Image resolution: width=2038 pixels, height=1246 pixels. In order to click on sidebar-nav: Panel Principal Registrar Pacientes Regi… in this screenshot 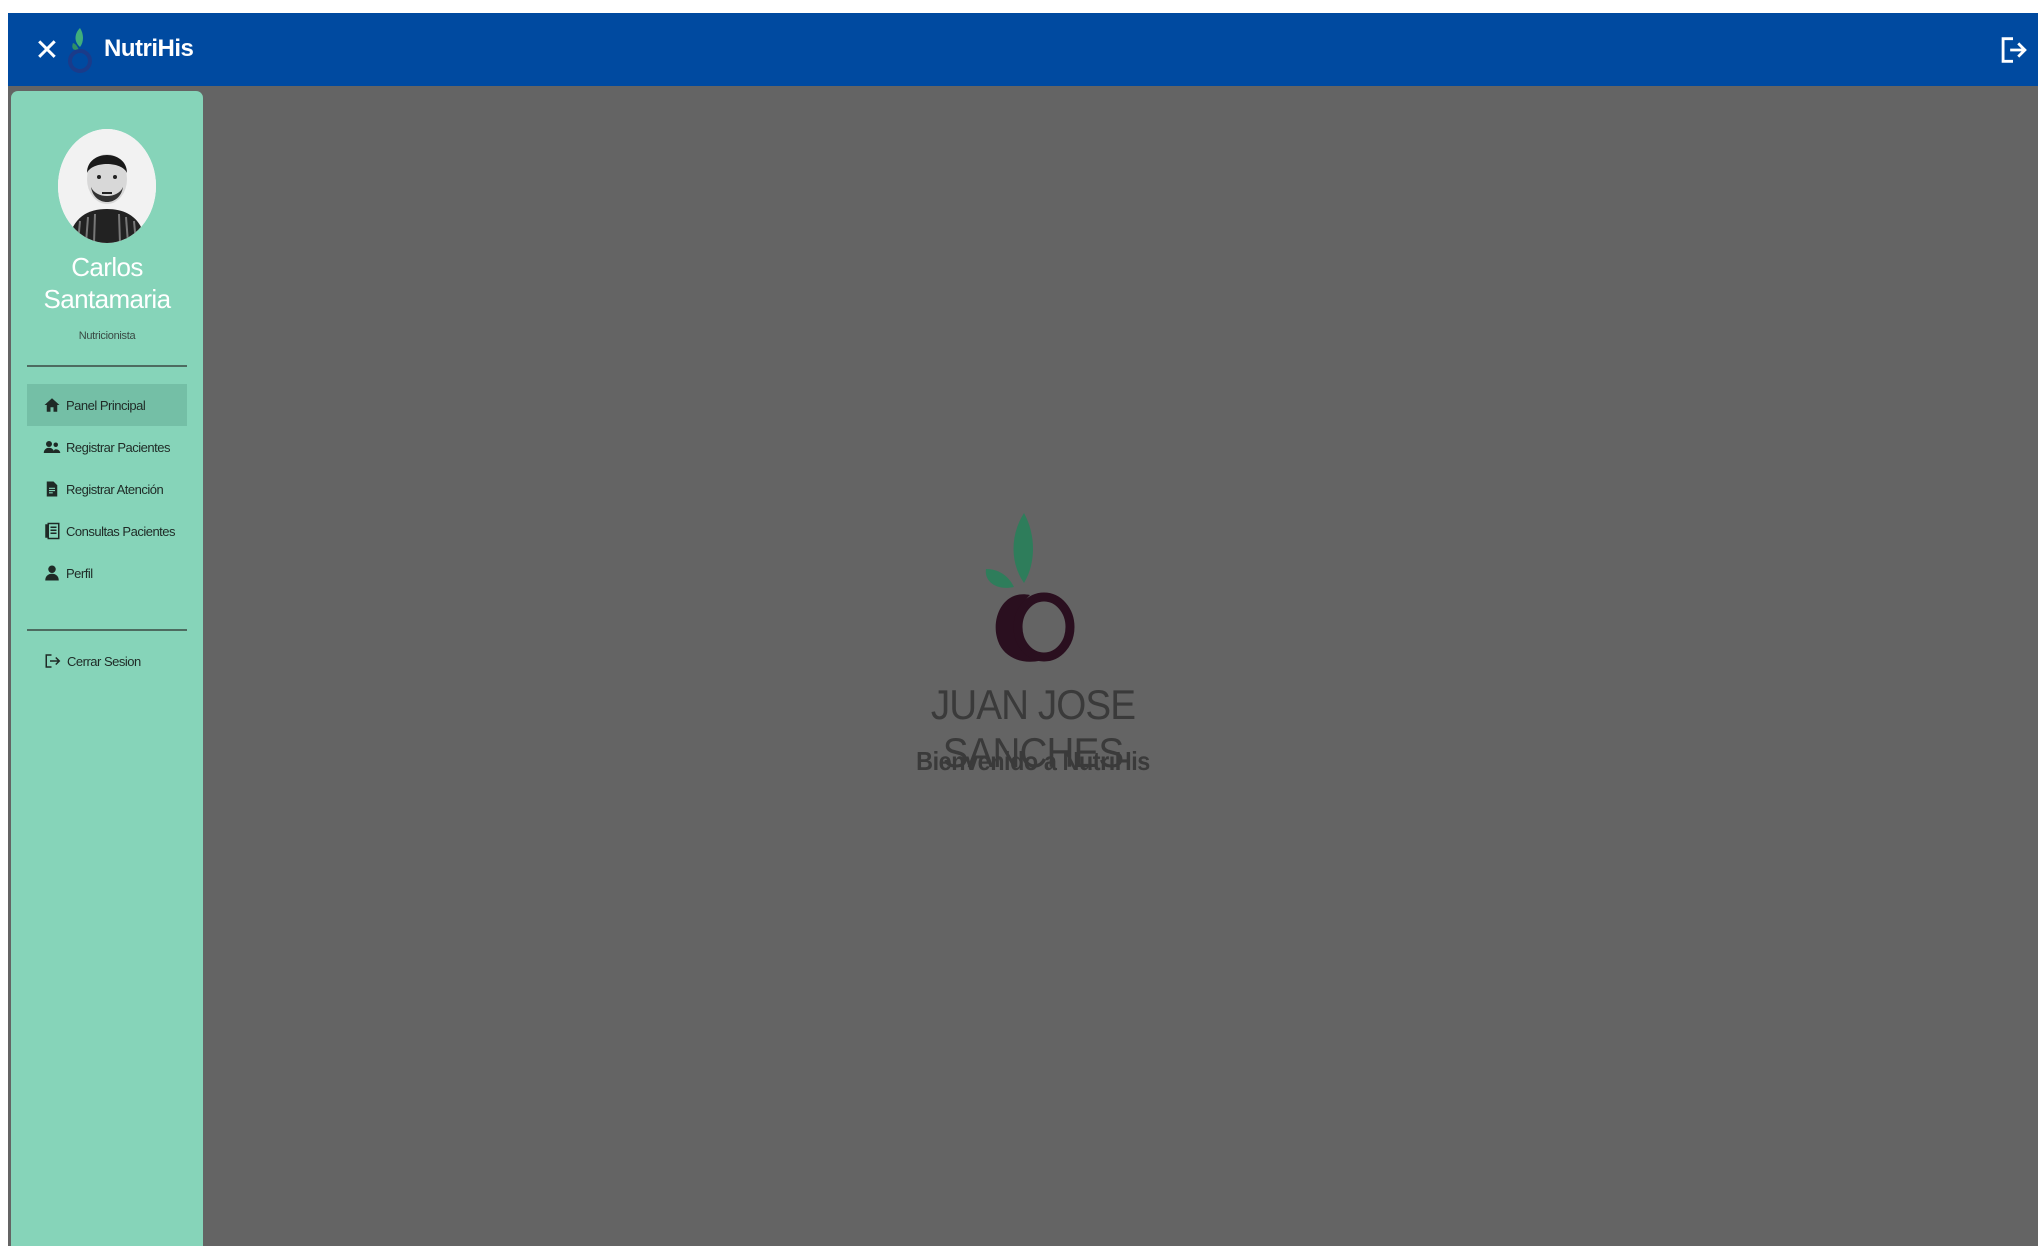, I will do `click(107, 489)`.